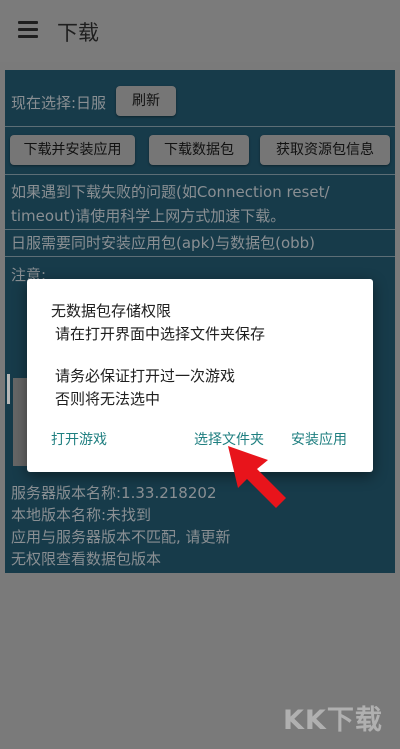  Describe the element at coordinates (86, 559) in the screenshot. I see `no-permission-note: 无权限查看数据包版本` at that location.